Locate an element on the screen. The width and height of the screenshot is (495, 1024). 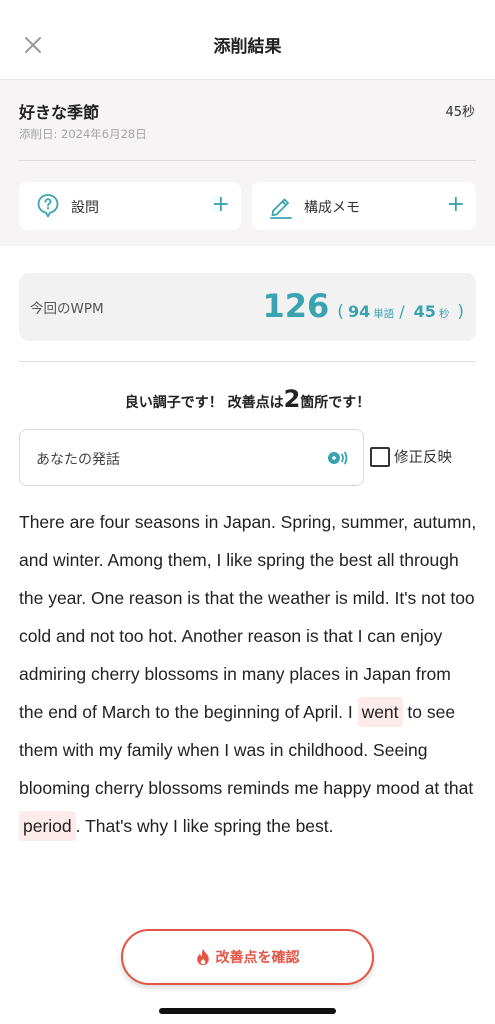
wpm-value-group: 126 ( 94 単語 / 45 秒 ) is located at coordinates (364, 307).